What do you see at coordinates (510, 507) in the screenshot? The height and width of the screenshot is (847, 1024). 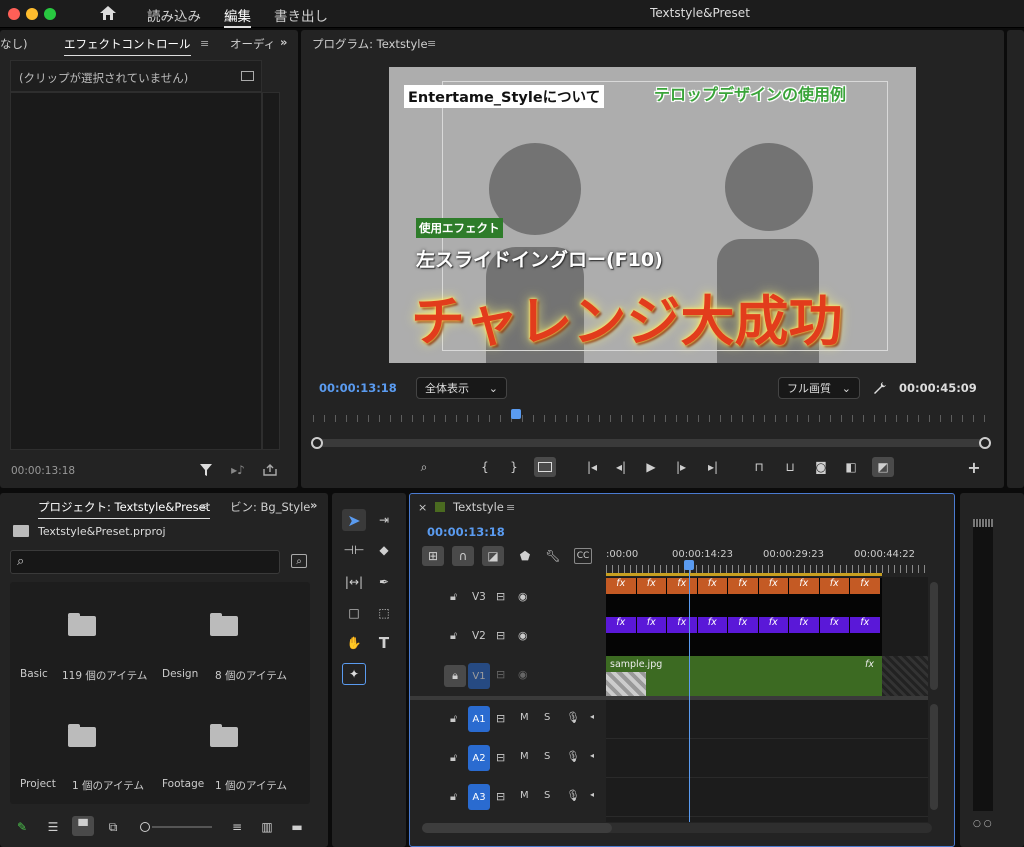 I see `sequence-menu-icon: ≡` at bounding box center [510, 507].